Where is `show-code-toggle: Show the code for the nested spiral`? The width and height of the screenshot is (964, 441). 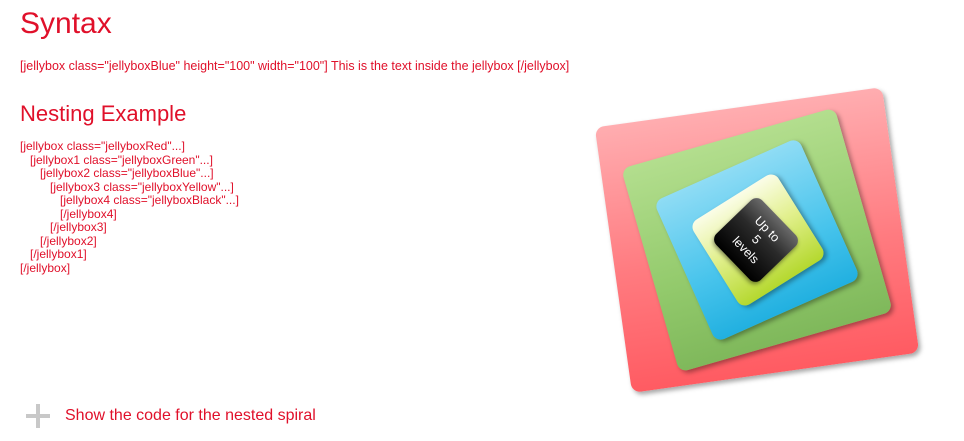 show-code-toggle: Show the code for the nested spiral is located at coordinates (171, 416).